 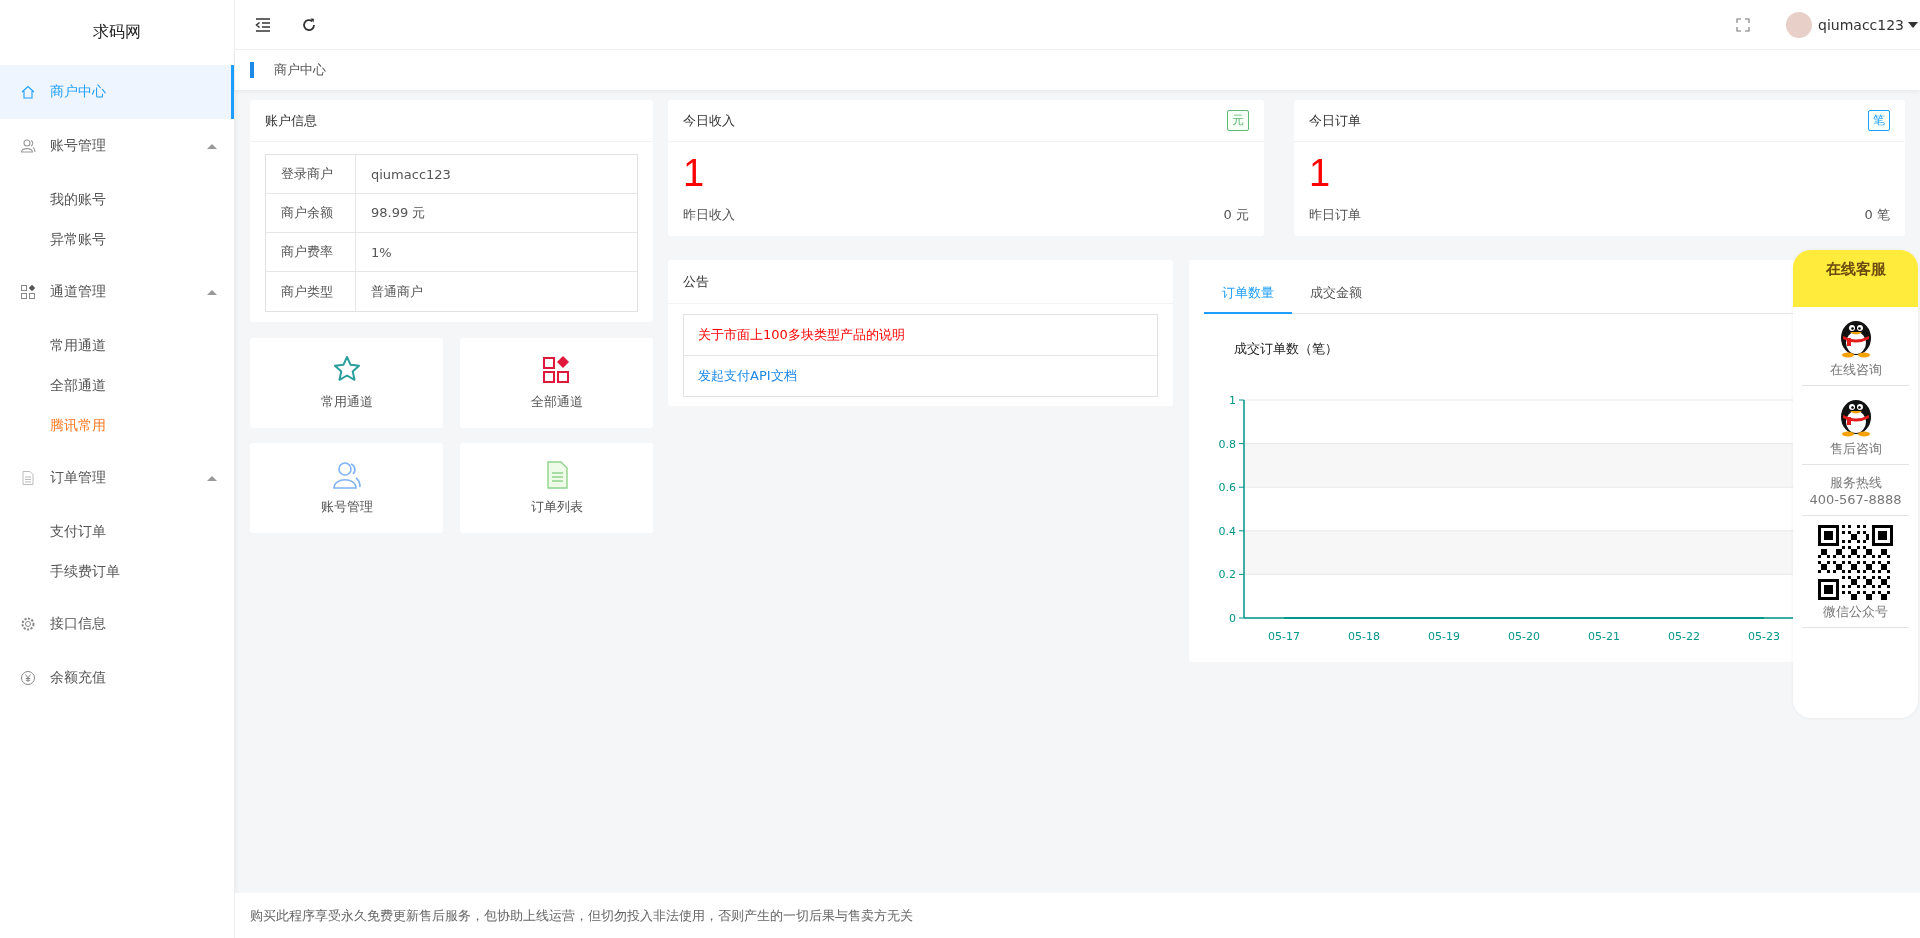 What do you see at coordinates (117, 478) in the screenshot?
I see `nav-item: 订单管理` at bounding box center [117, 478].